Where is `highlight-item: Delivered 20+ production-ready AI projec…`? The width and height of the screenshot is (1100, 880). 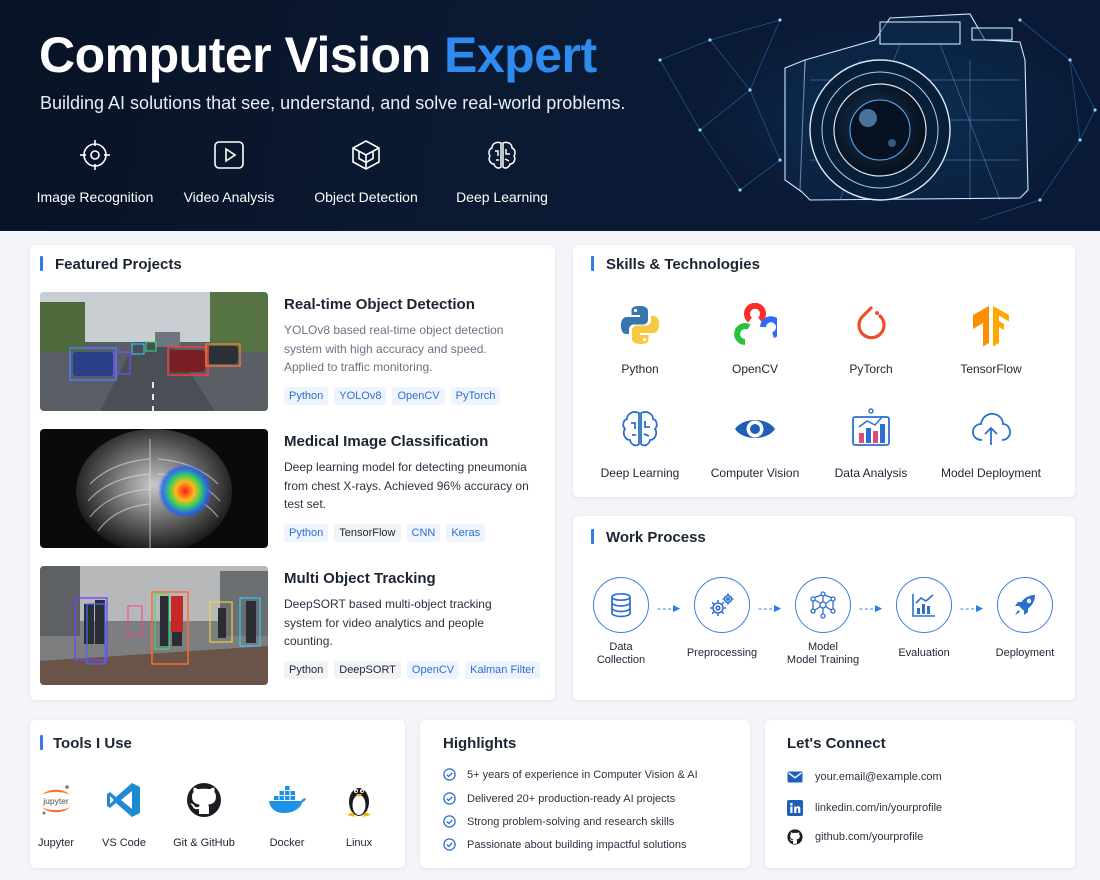
highlight-item: Delivered 20+ production-ready AI projec… is located at coordinates (559, 798).